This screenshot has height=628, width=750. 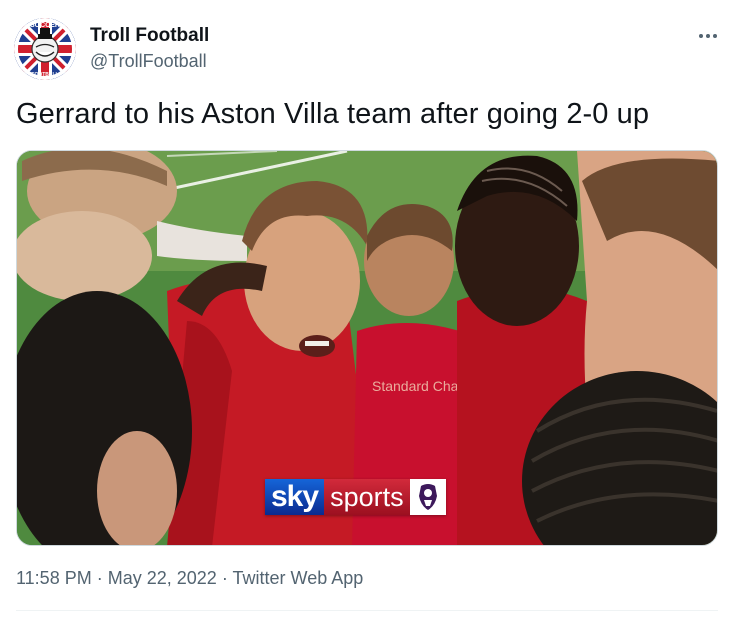 What do you see at coordinates (54, 578) in the screenshot?
I see `tweet-time: 11:58 PM` at bounding box center [54, 578].